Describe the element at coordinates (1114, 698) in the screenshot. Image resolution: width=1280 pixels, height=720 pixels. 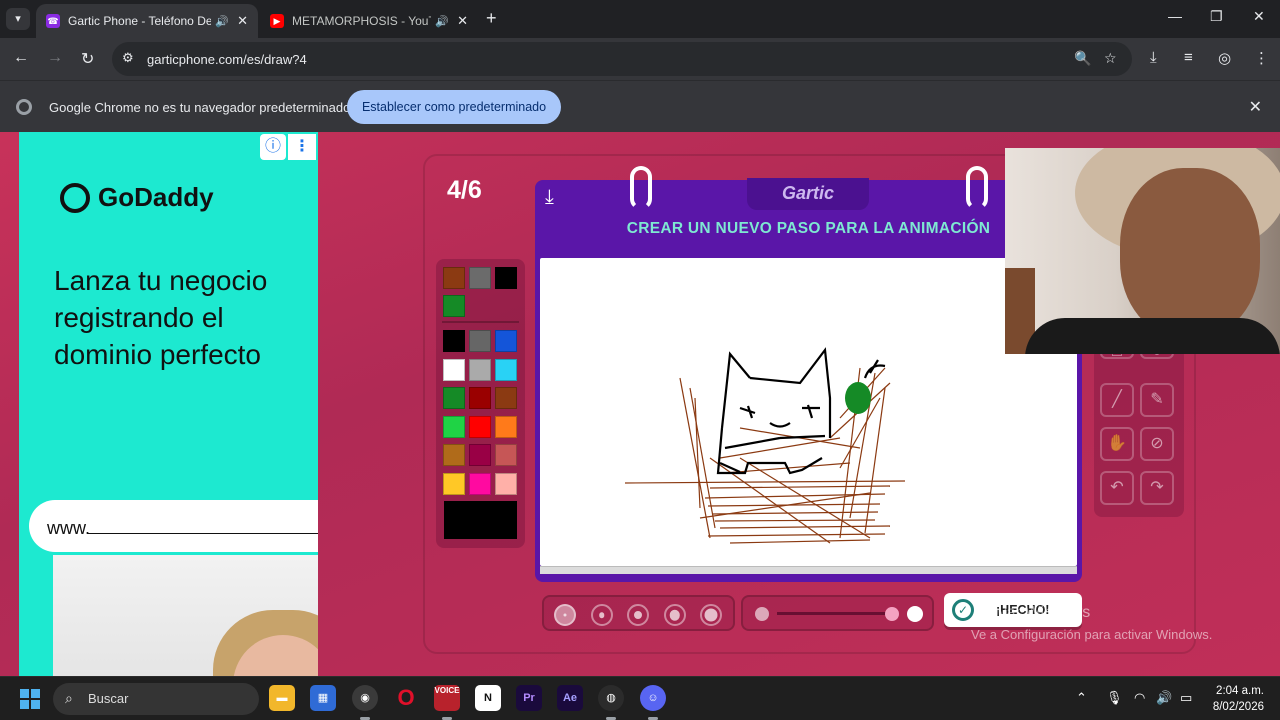
I see `microphone-icon: 🎙` at that location.